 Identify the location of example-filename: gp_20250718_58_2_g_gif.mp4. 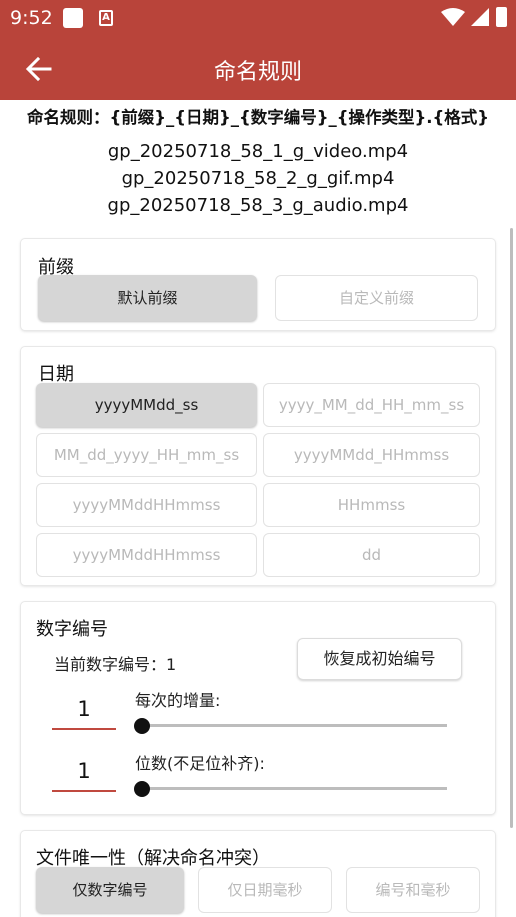
(258, 178).